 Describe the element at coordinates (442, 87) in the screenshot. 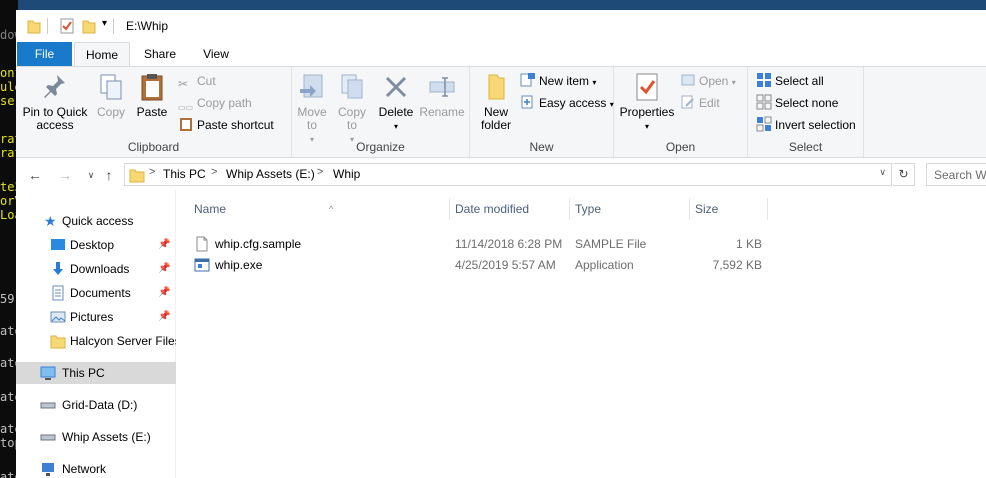

I see `rename-icon` at that location.